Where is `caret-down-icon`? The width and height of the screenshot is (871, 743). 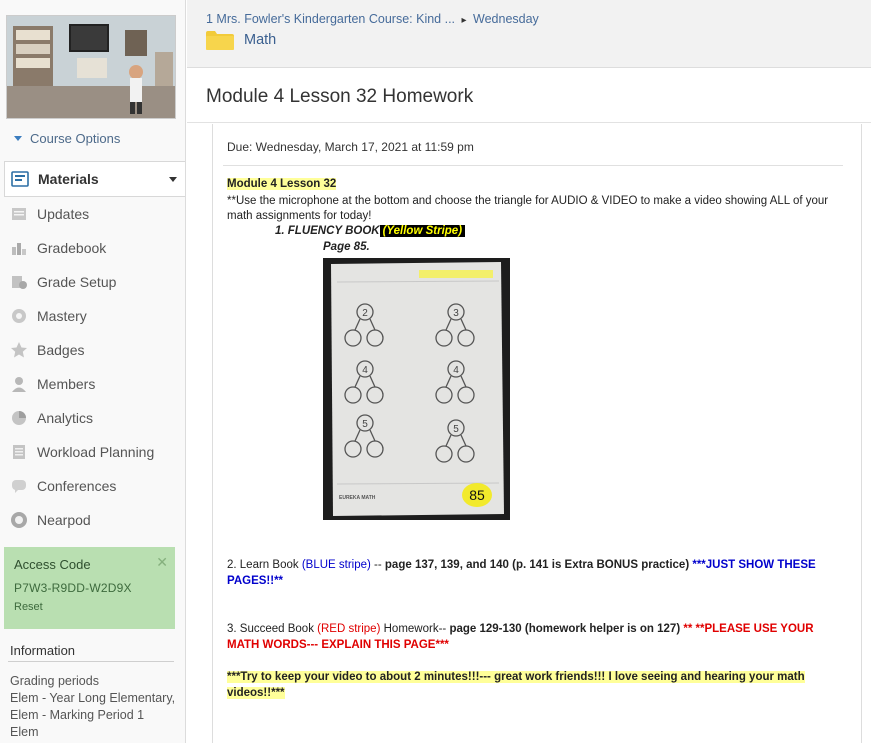
caret-down-icon is located at coordinates (18, 138).